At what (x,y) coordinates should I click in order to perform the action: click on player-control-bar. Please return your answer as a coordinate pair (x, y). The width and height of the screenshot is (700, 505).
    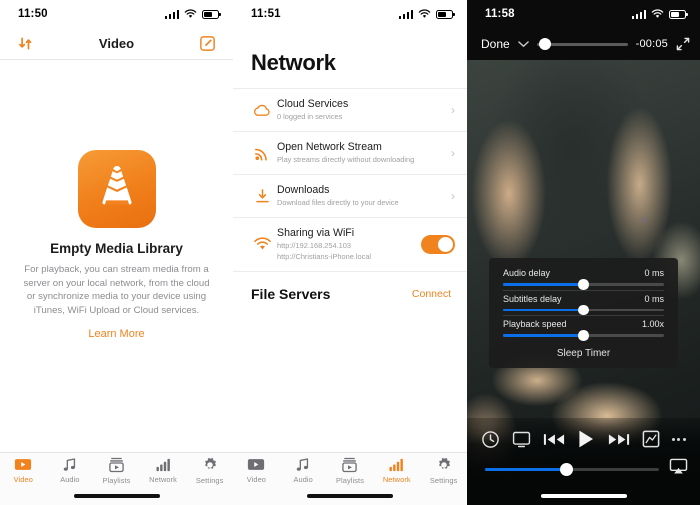
    Looking at the image, I should click on (583, 461).